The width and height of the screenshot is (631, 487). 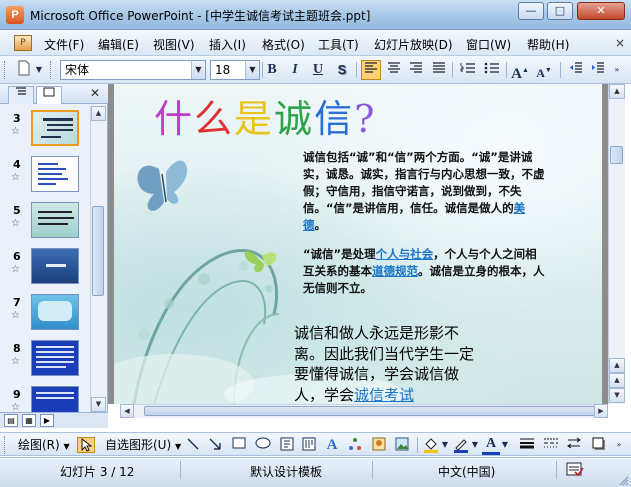 What do you see at coordinates (395, 271) in the screenshot?
I see `link-moral-norms: 道德规范` at bounding box center [395, 271].